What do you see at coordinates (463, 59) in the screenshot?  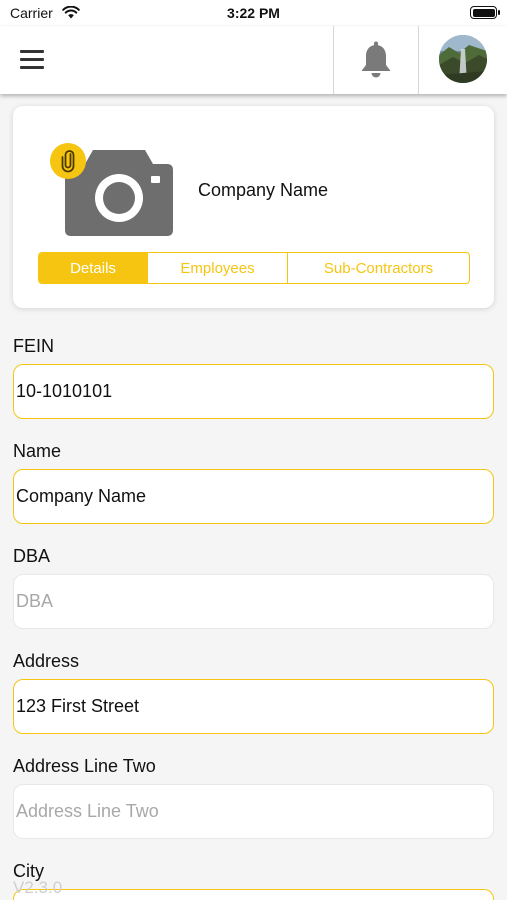 I see `profile-avatar` at bounding box center [463, 59].